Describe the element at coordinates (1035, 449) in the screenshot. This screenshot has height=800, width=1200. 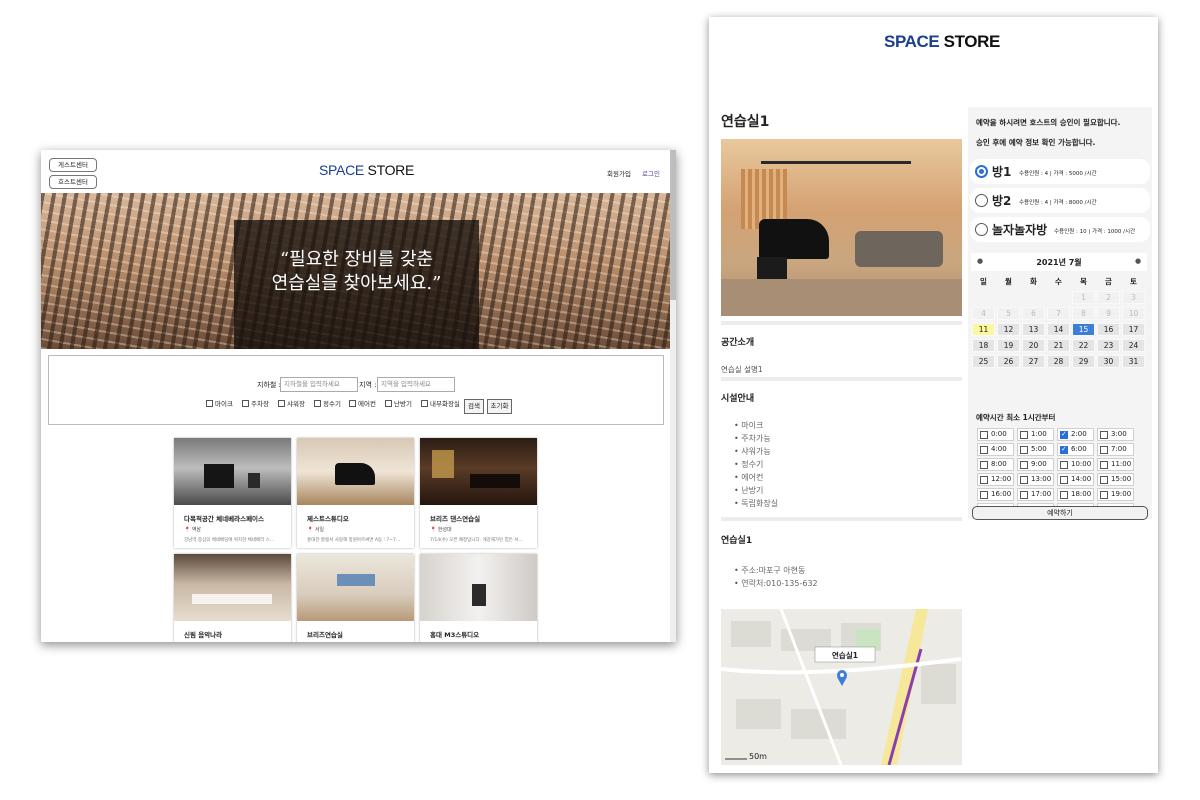
I see `time-slot: 5:00` at that location.